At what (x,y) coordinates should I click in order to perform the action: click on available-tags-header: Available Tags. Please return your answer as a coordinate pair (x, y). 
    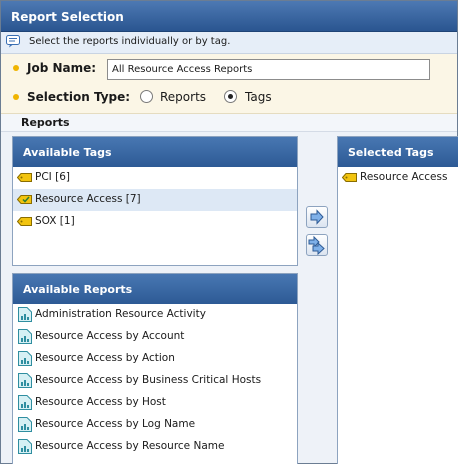
    Looking at the image, I should click on (155, 152).